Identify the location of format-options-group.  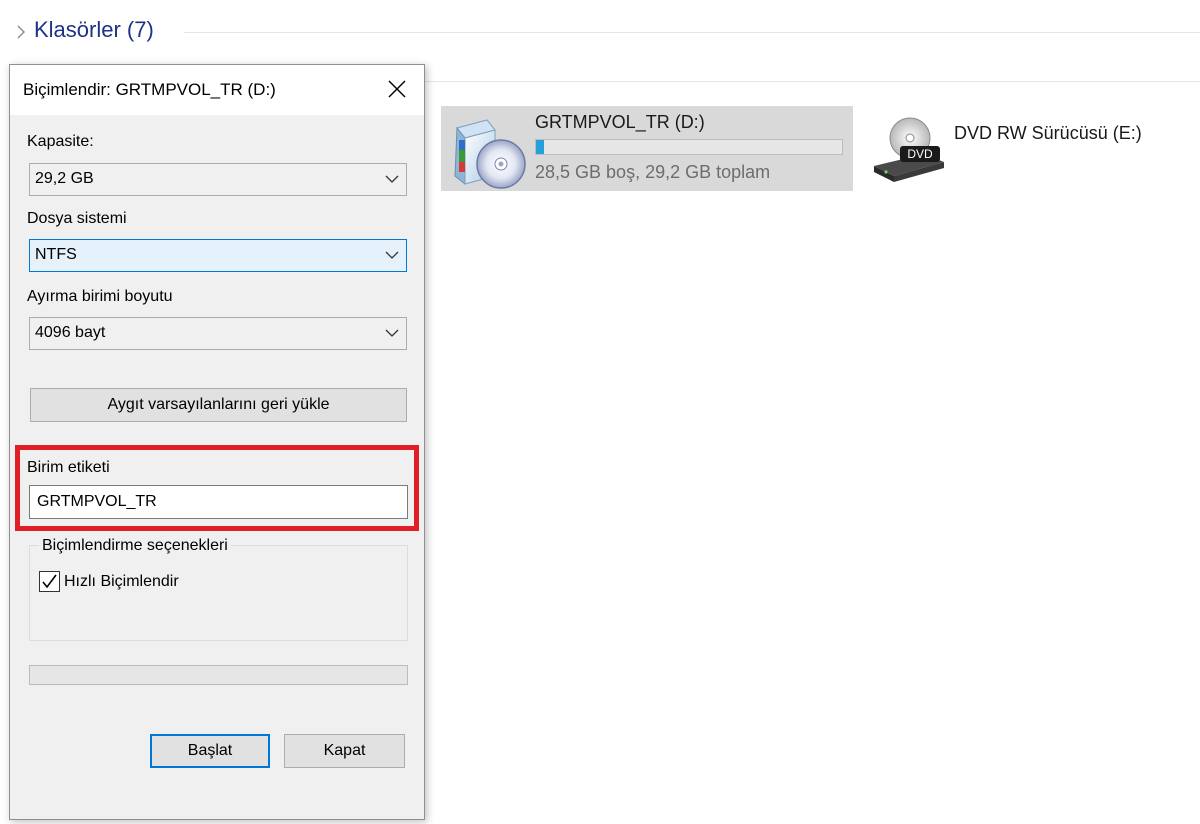
(218, 593).